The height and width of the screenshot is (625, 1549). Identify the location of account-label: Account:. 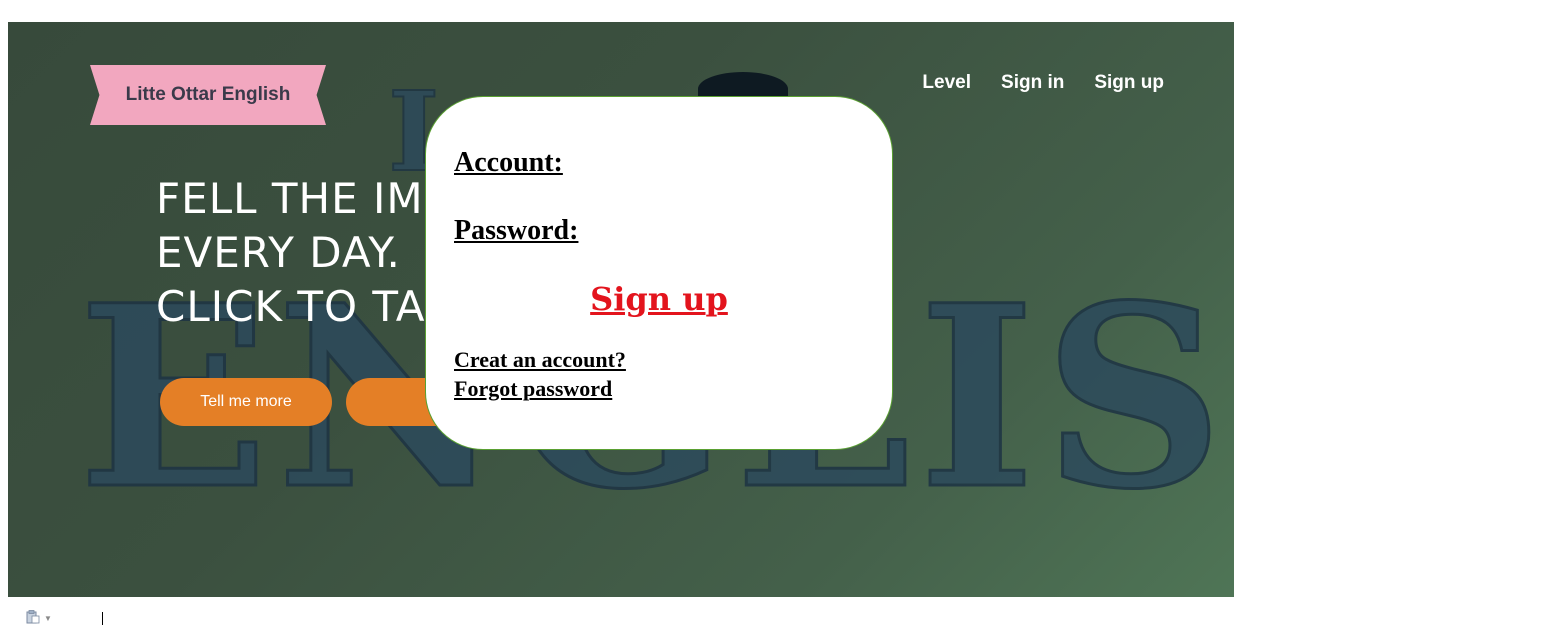
(508, 162).